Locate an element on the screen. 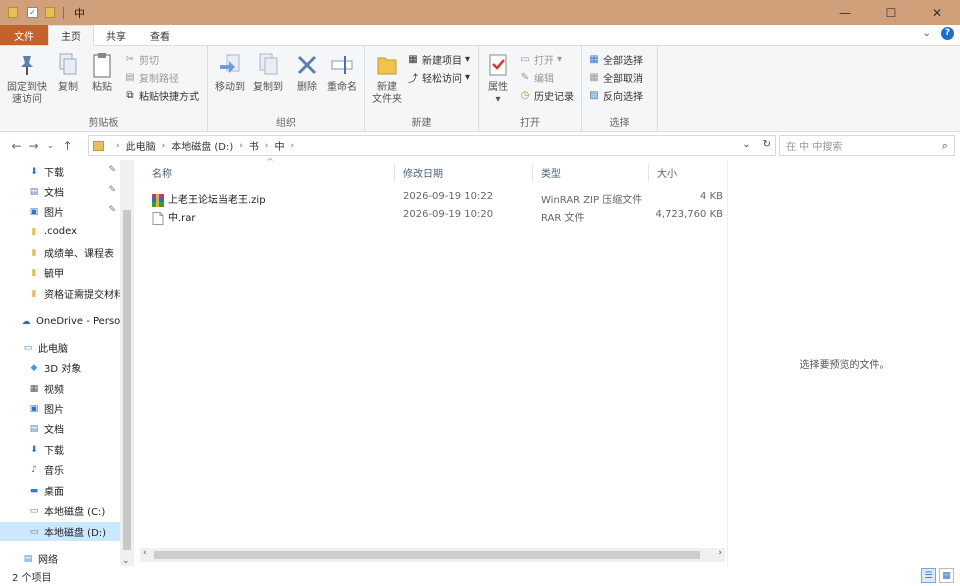 The width and height of the screenshot is (960, 586). nav-item-onedrive: ☁ OneDrive - Perso is located at coordinates (60, 321).